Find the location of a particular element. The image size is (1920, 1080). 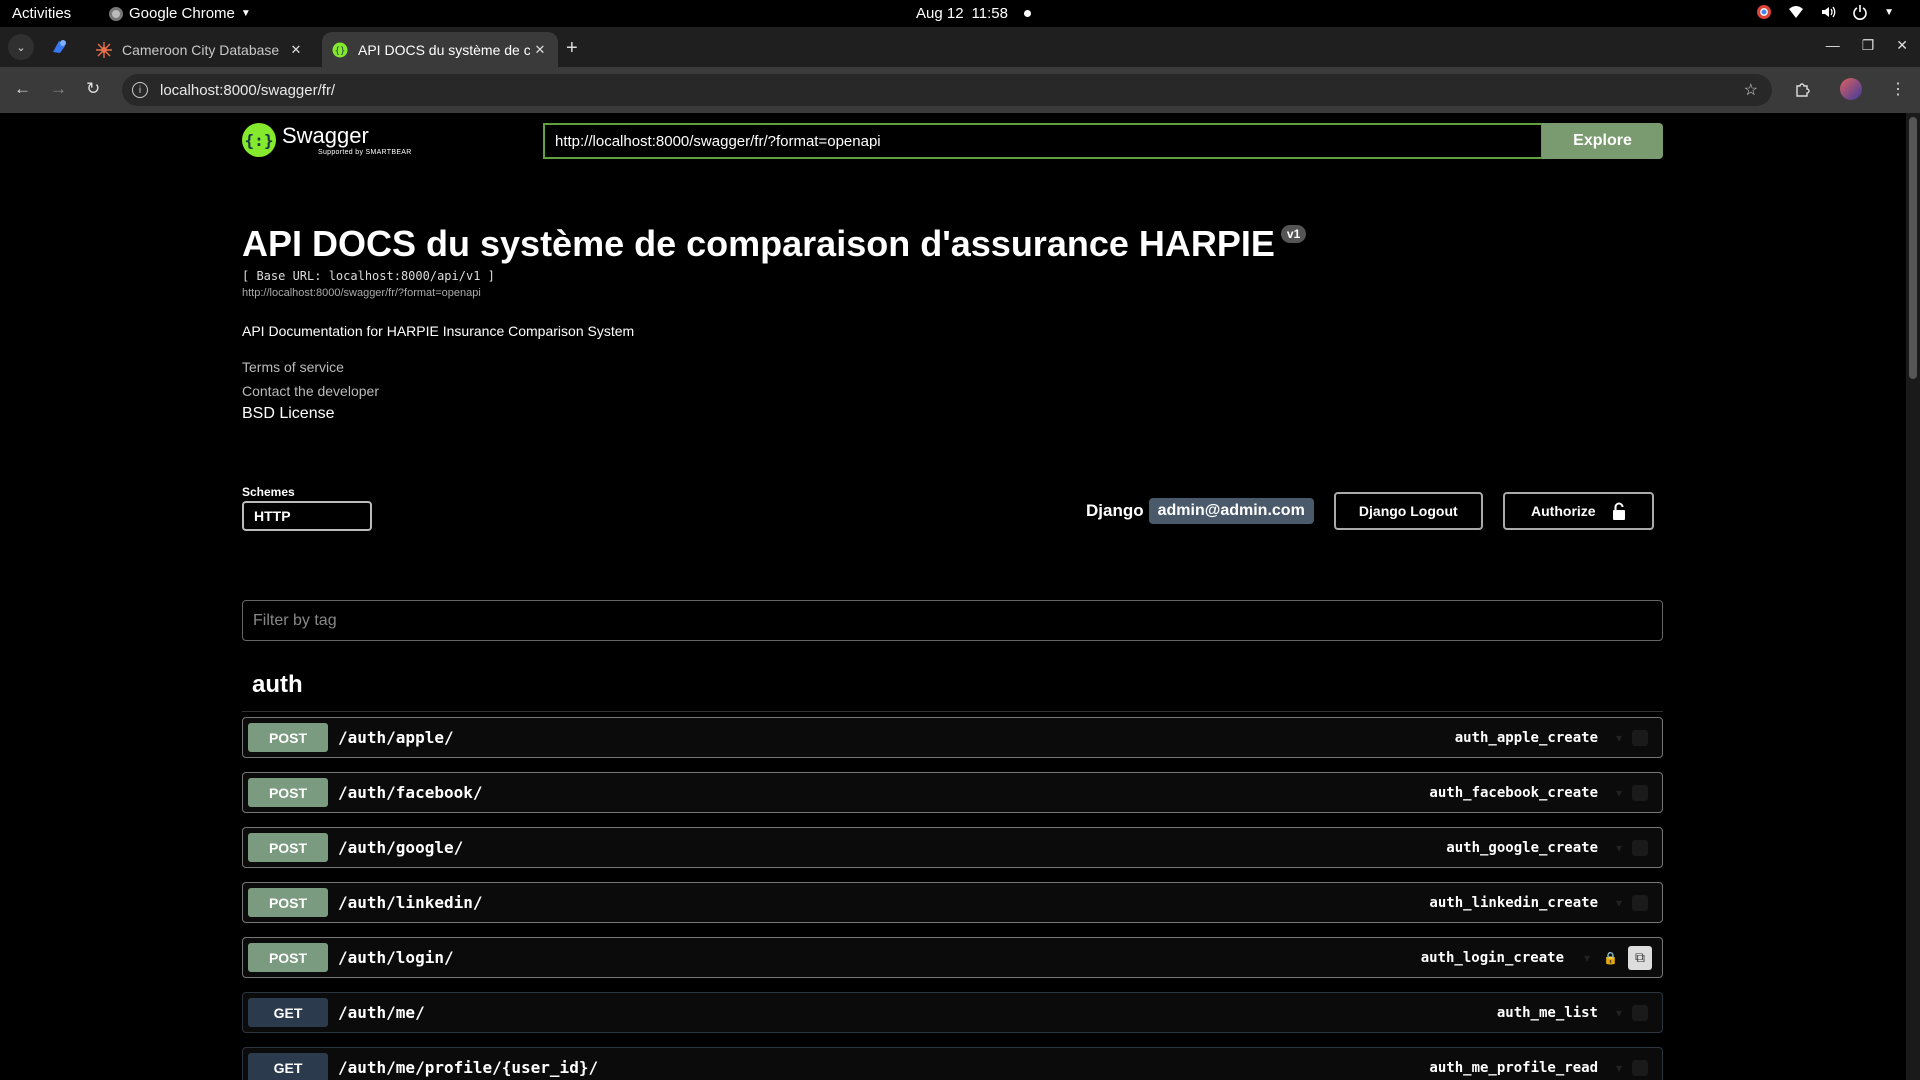

django-logout-button: Django Logout is located at coordinates (1408, 511).